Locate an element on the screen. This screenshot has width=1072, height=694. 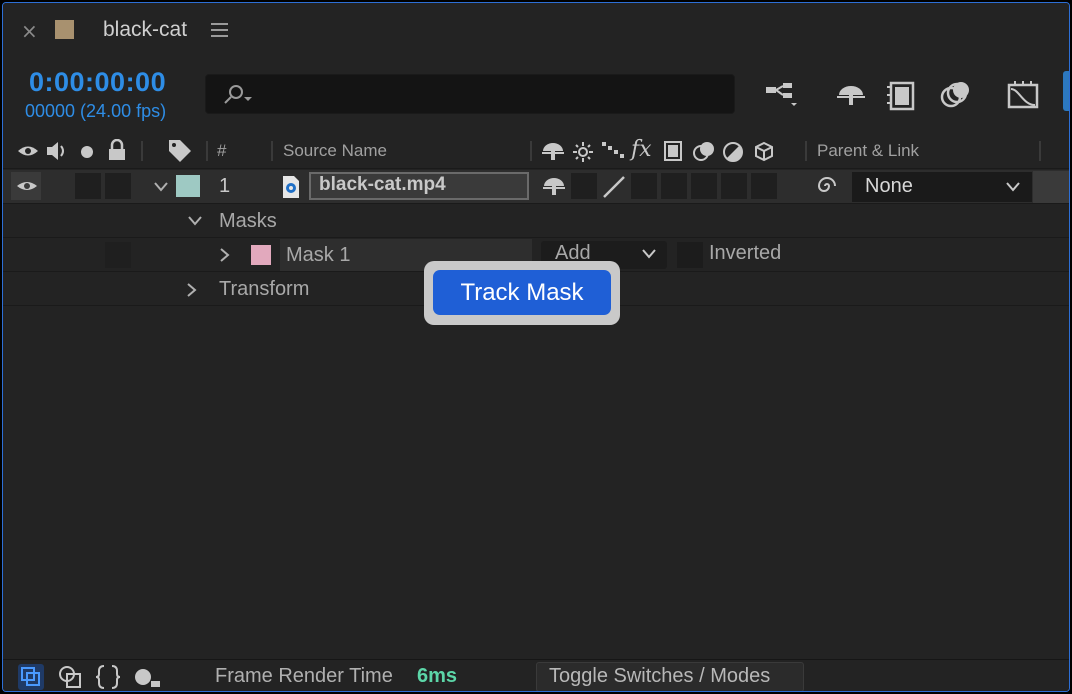
inverted-checkbox is located at coordinates (690, 255).